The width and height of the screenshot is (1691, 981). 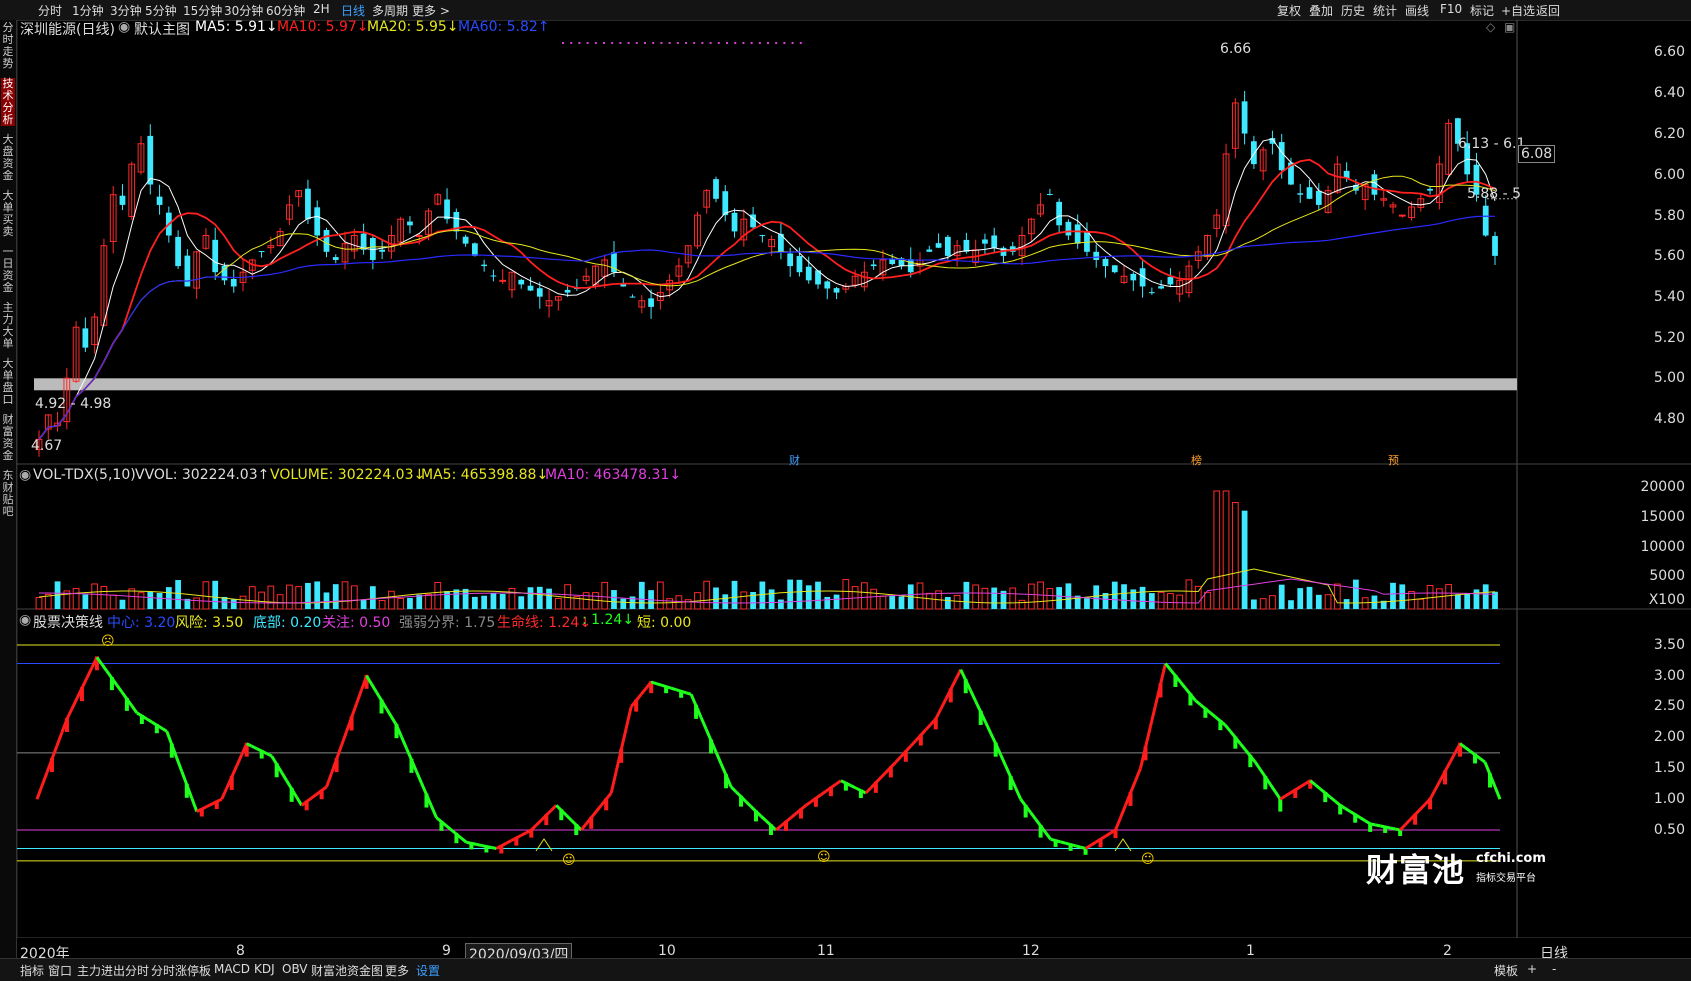 I want to click on left-tab-0: 分时走势, so click(x=8, y=46).